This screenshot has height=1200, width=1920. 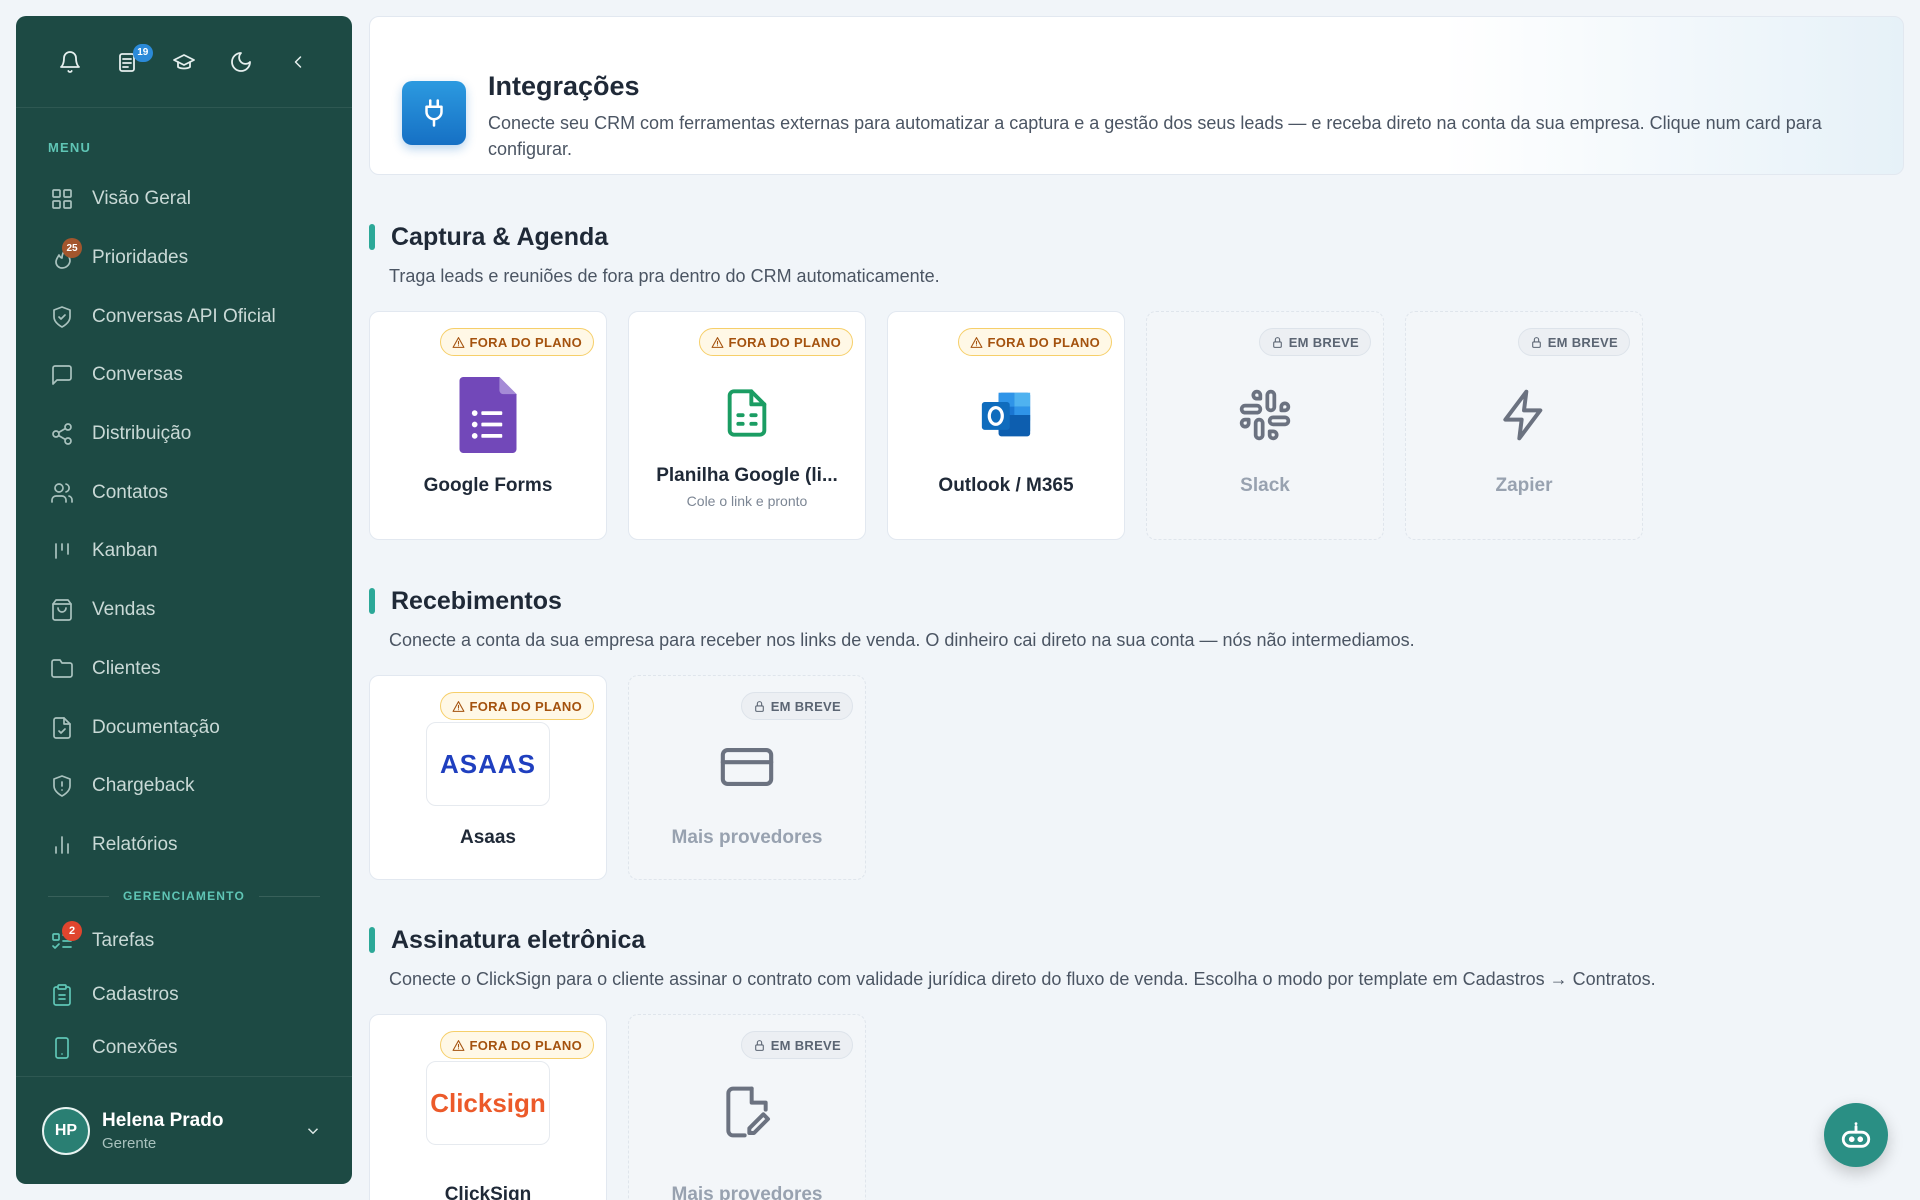 I want to click on chevron-down-icon, so click(x=313, y=1131).